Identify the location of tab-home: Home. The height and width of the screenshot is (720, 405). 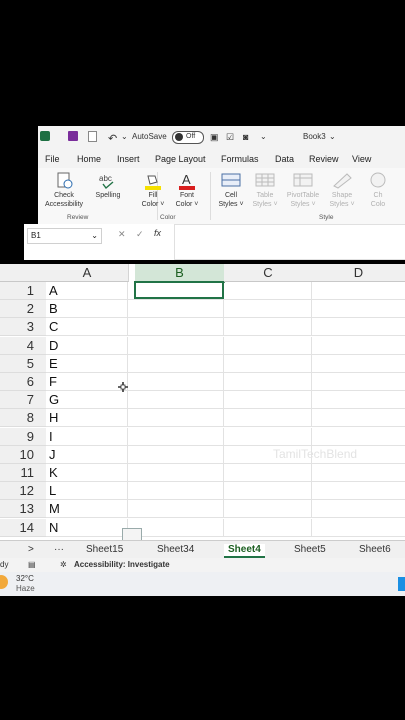
(89, 159).